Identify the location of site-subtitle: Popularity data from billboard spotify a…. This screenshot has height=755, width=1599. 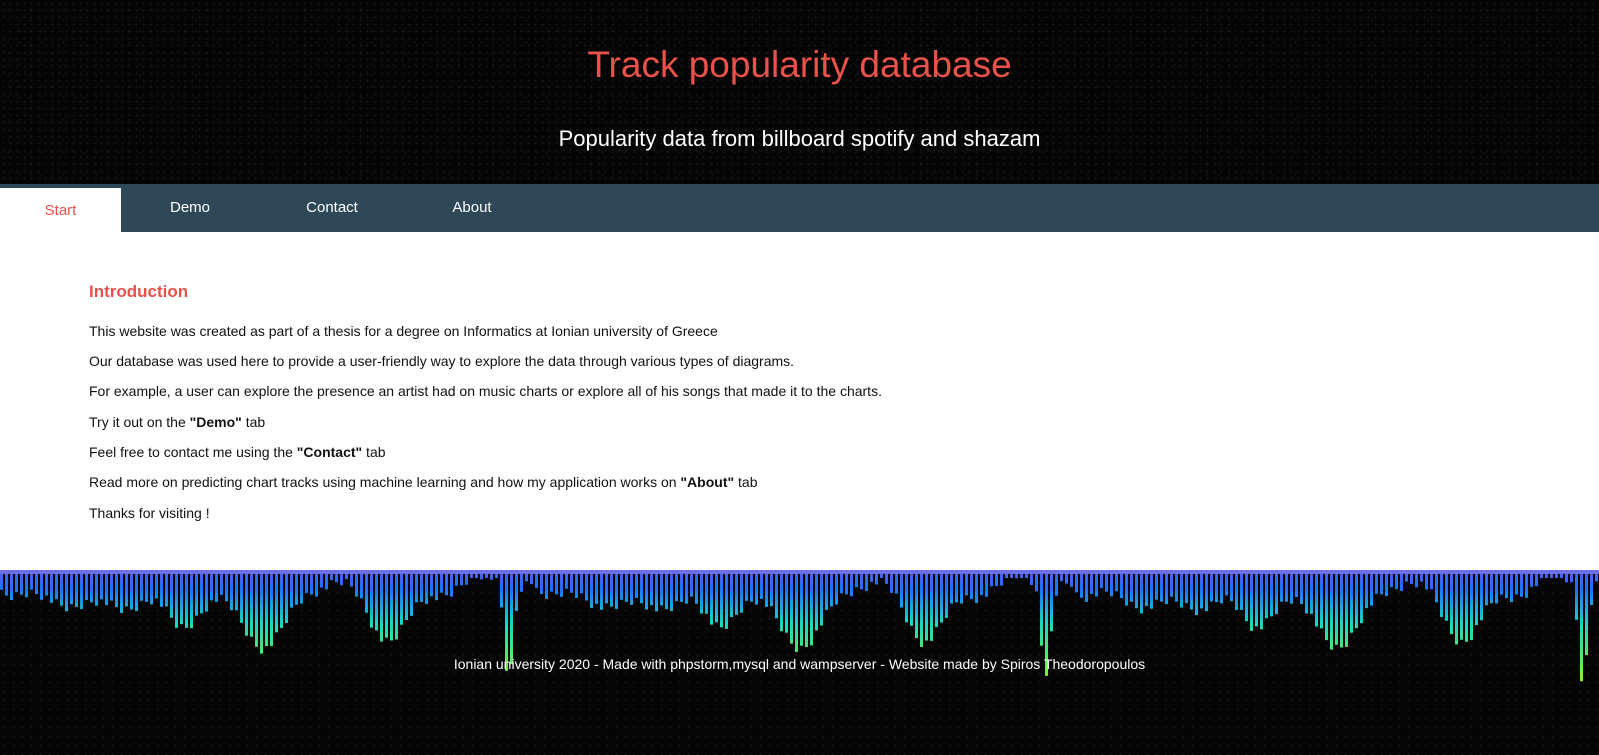
(799, 138).